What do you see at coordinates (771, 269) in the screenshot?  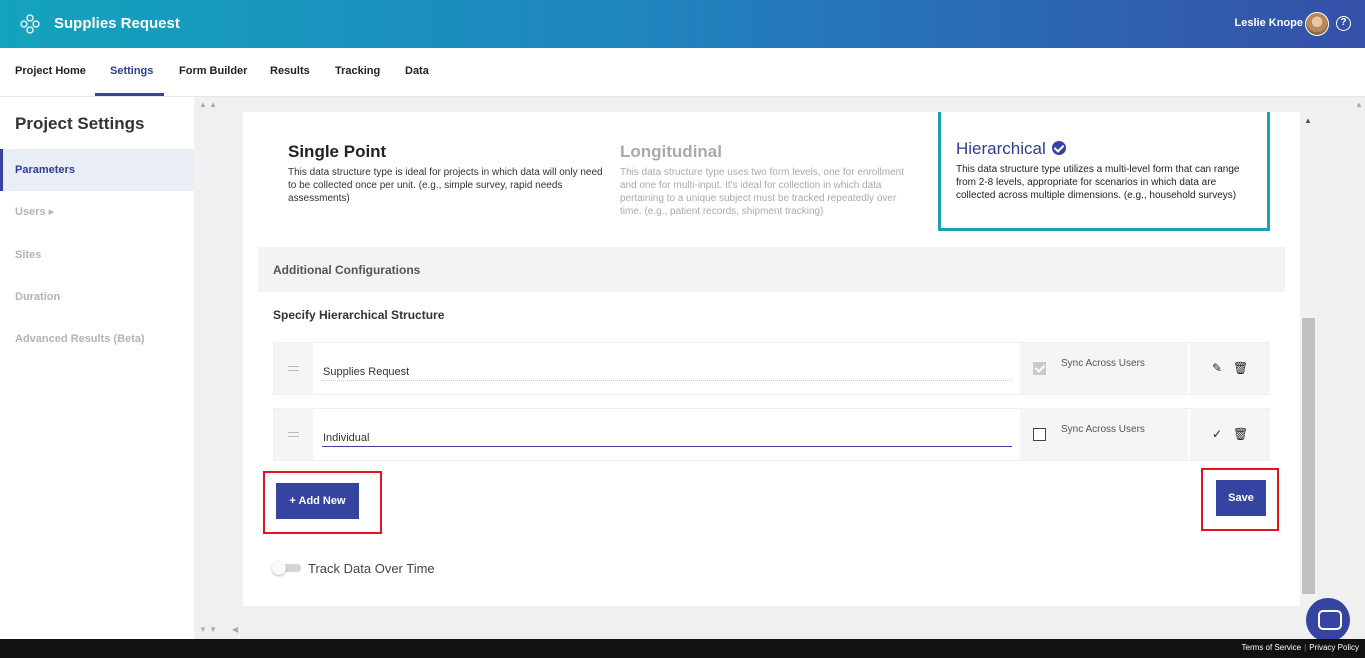 I see `additional-configurations-header: Additional Configurations` at bounding box center [771, 269].